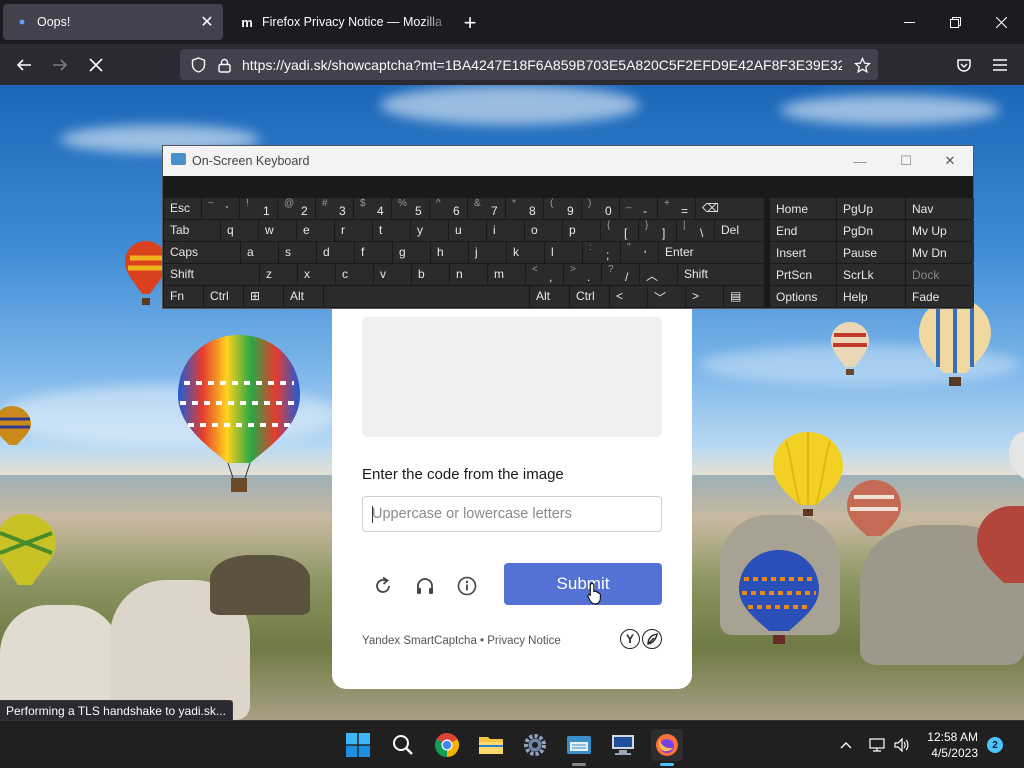 The width and height of the screenshot is (1024, 768). What do you see at coordinates (657, 230) in the screenshot?
I see `key-]: }]` at bounding box center [657, 230].